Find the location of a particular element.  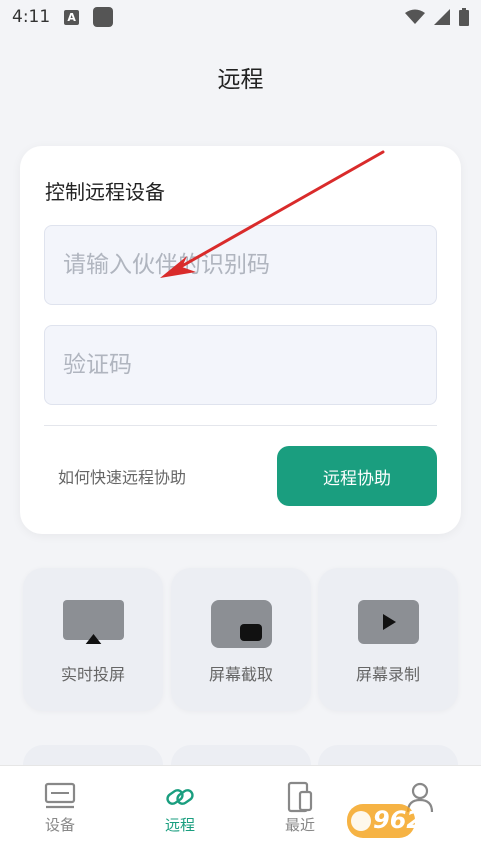

watermark-subtitle: 乐游网 is located at coordinates (440, 841).